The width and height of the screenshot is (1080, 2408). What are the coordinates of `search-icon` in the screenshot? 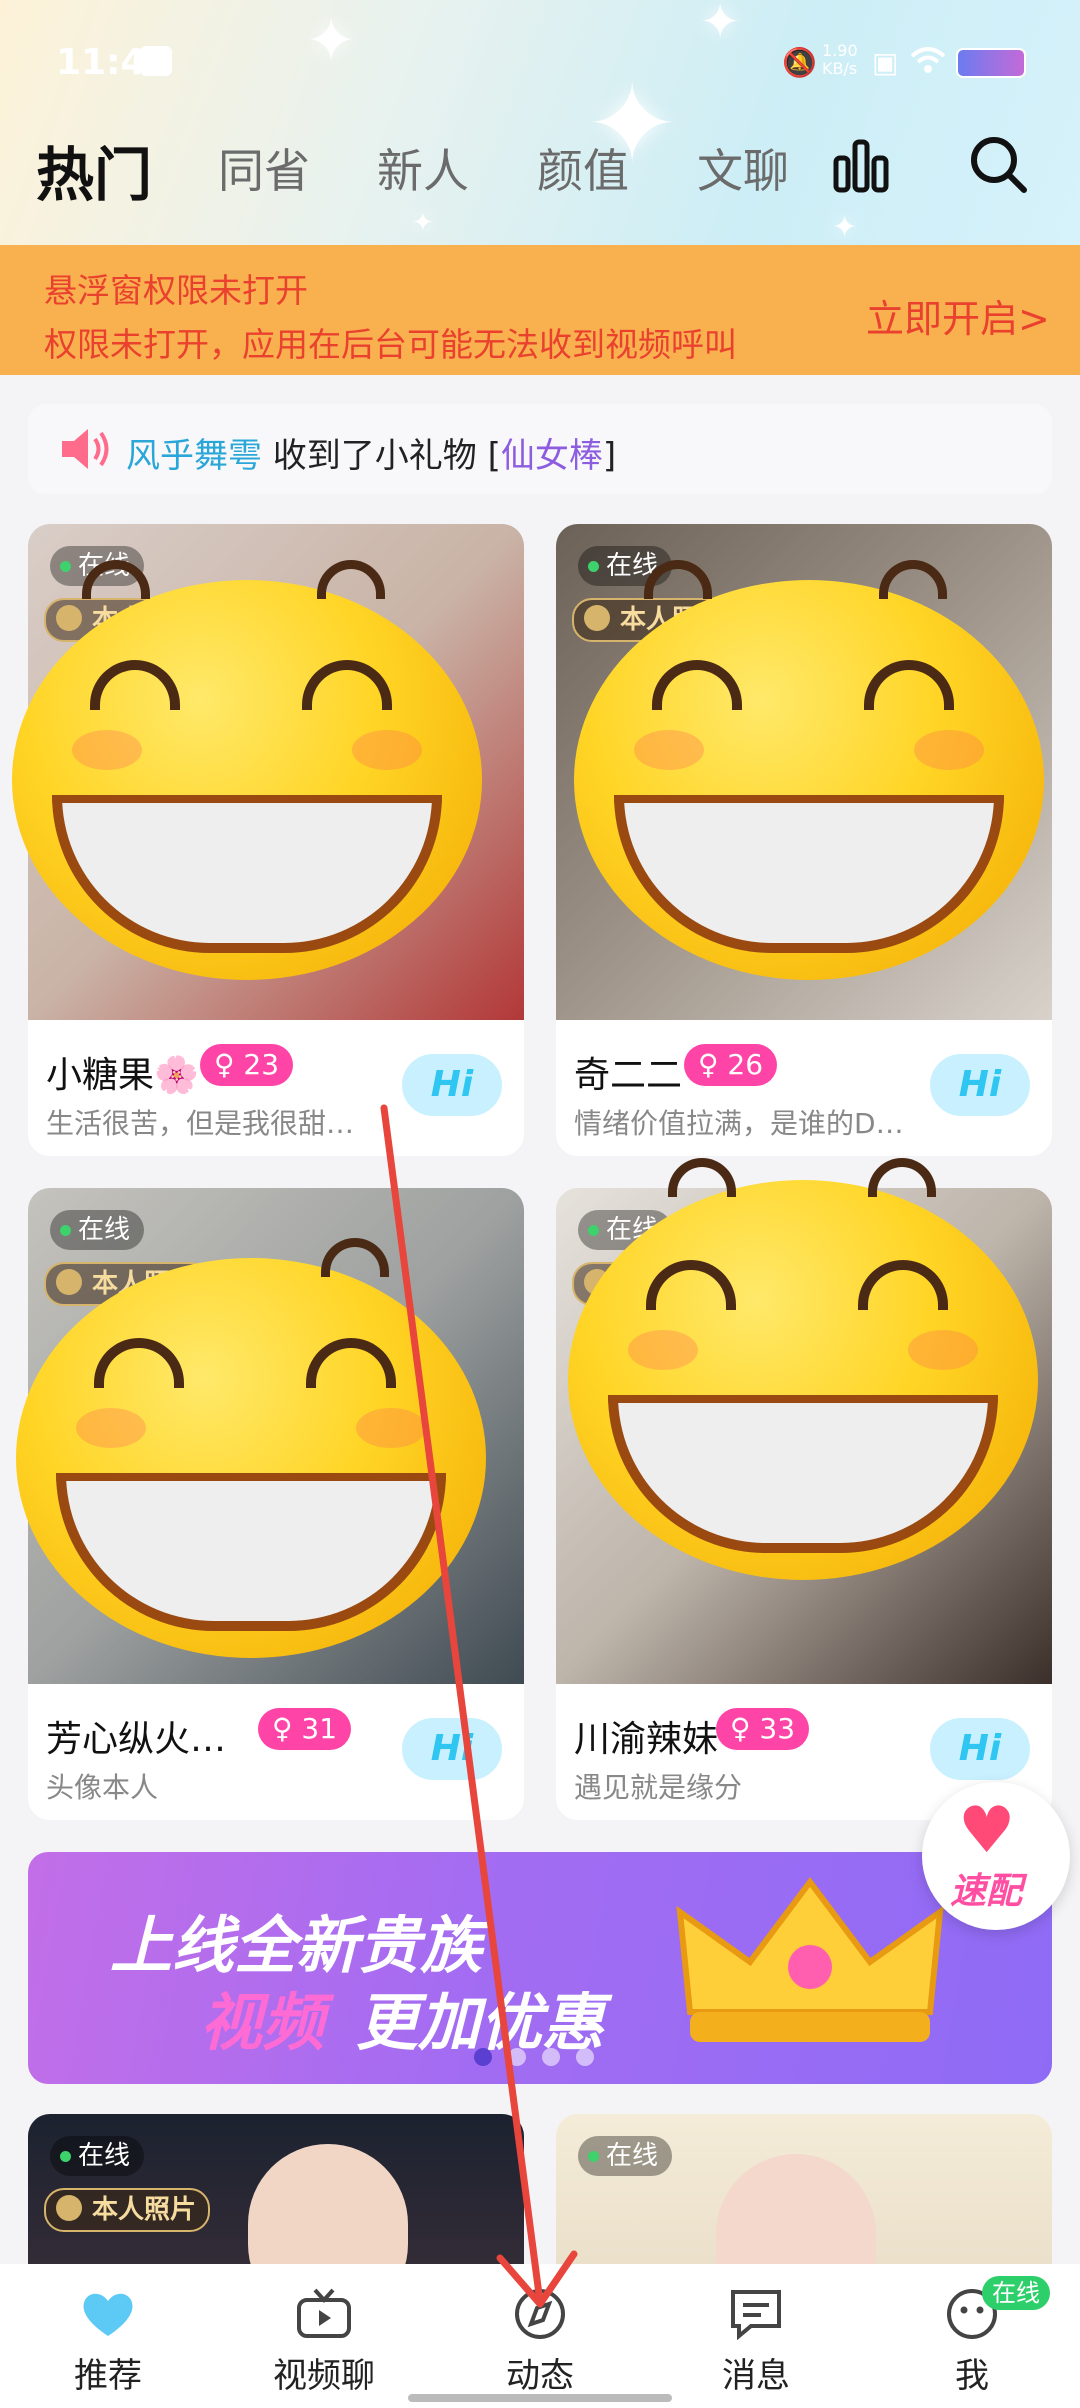 It's located at (998, 166).